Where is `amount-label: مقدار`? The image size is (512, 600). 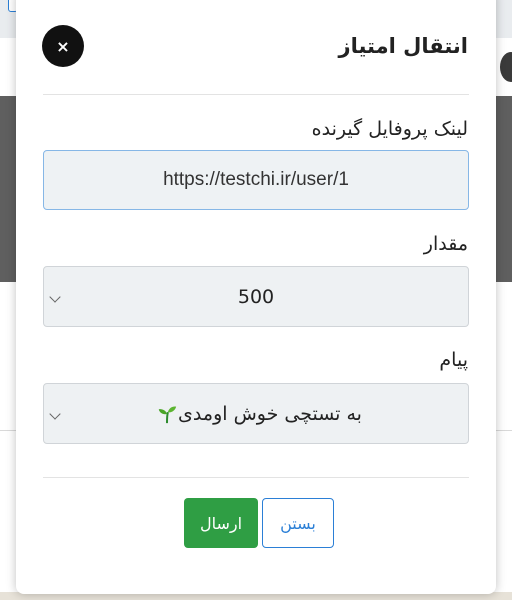
amount-label: مقدار is located at coordinates (445, 244).